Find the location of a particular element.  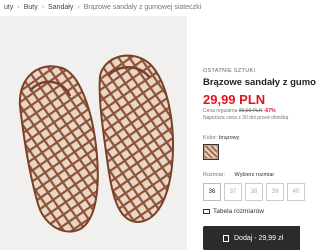

add-to-cart-label: Dodaj - 29,99 zł is located at coordinates (259, 238).